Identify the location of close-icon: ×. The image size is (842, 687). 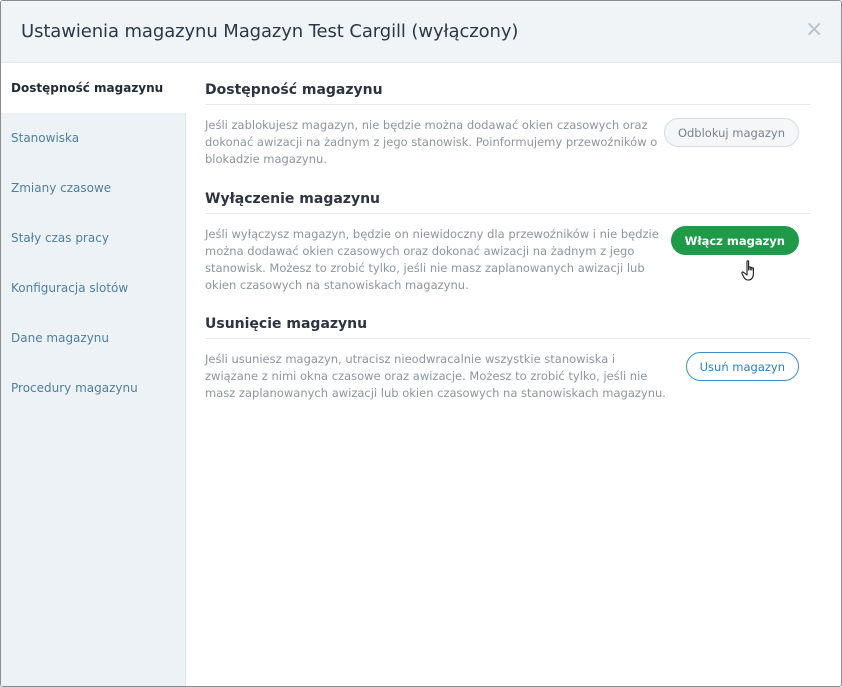
(814, 30).